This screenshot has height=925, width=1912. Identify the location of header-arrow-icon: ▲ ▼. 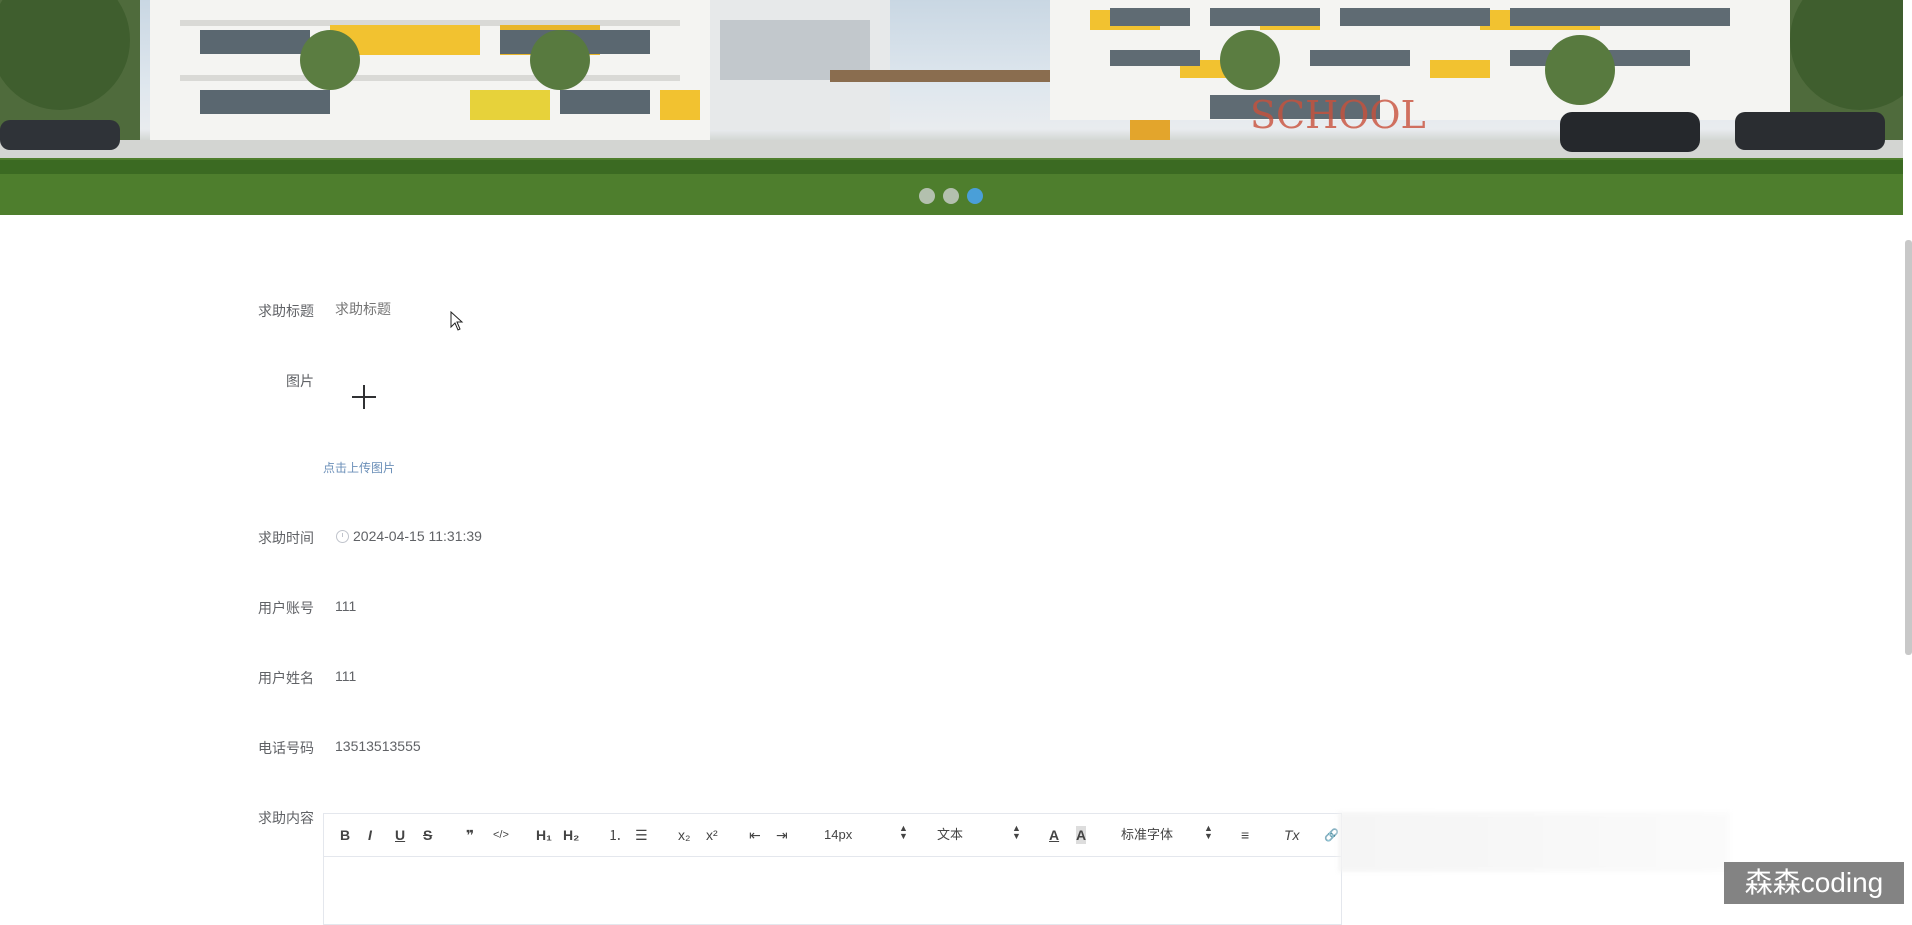
(1016, 832).